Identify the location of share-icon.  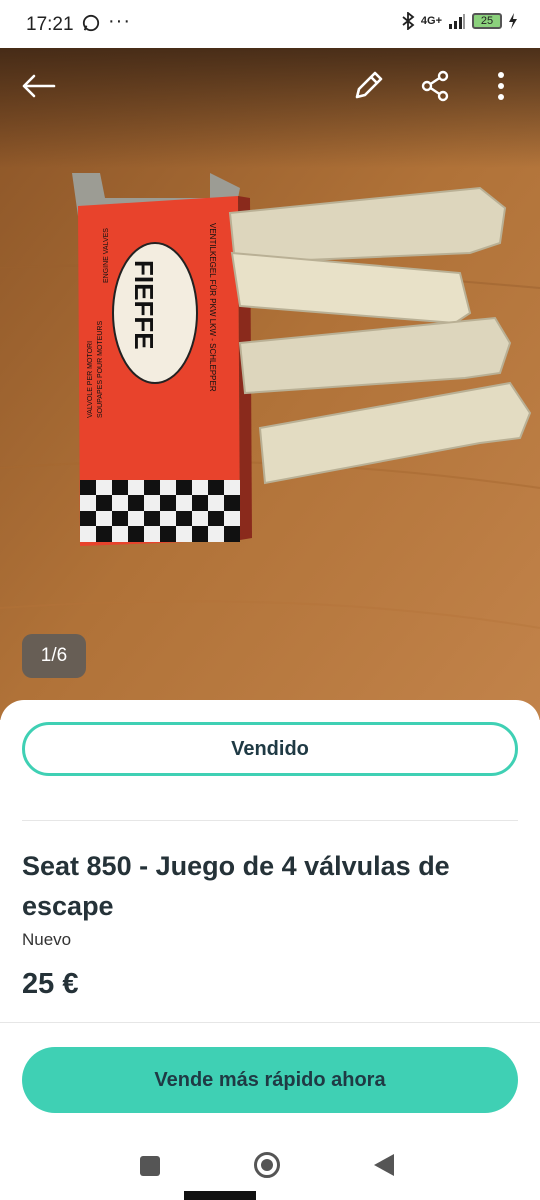
(435, 86).